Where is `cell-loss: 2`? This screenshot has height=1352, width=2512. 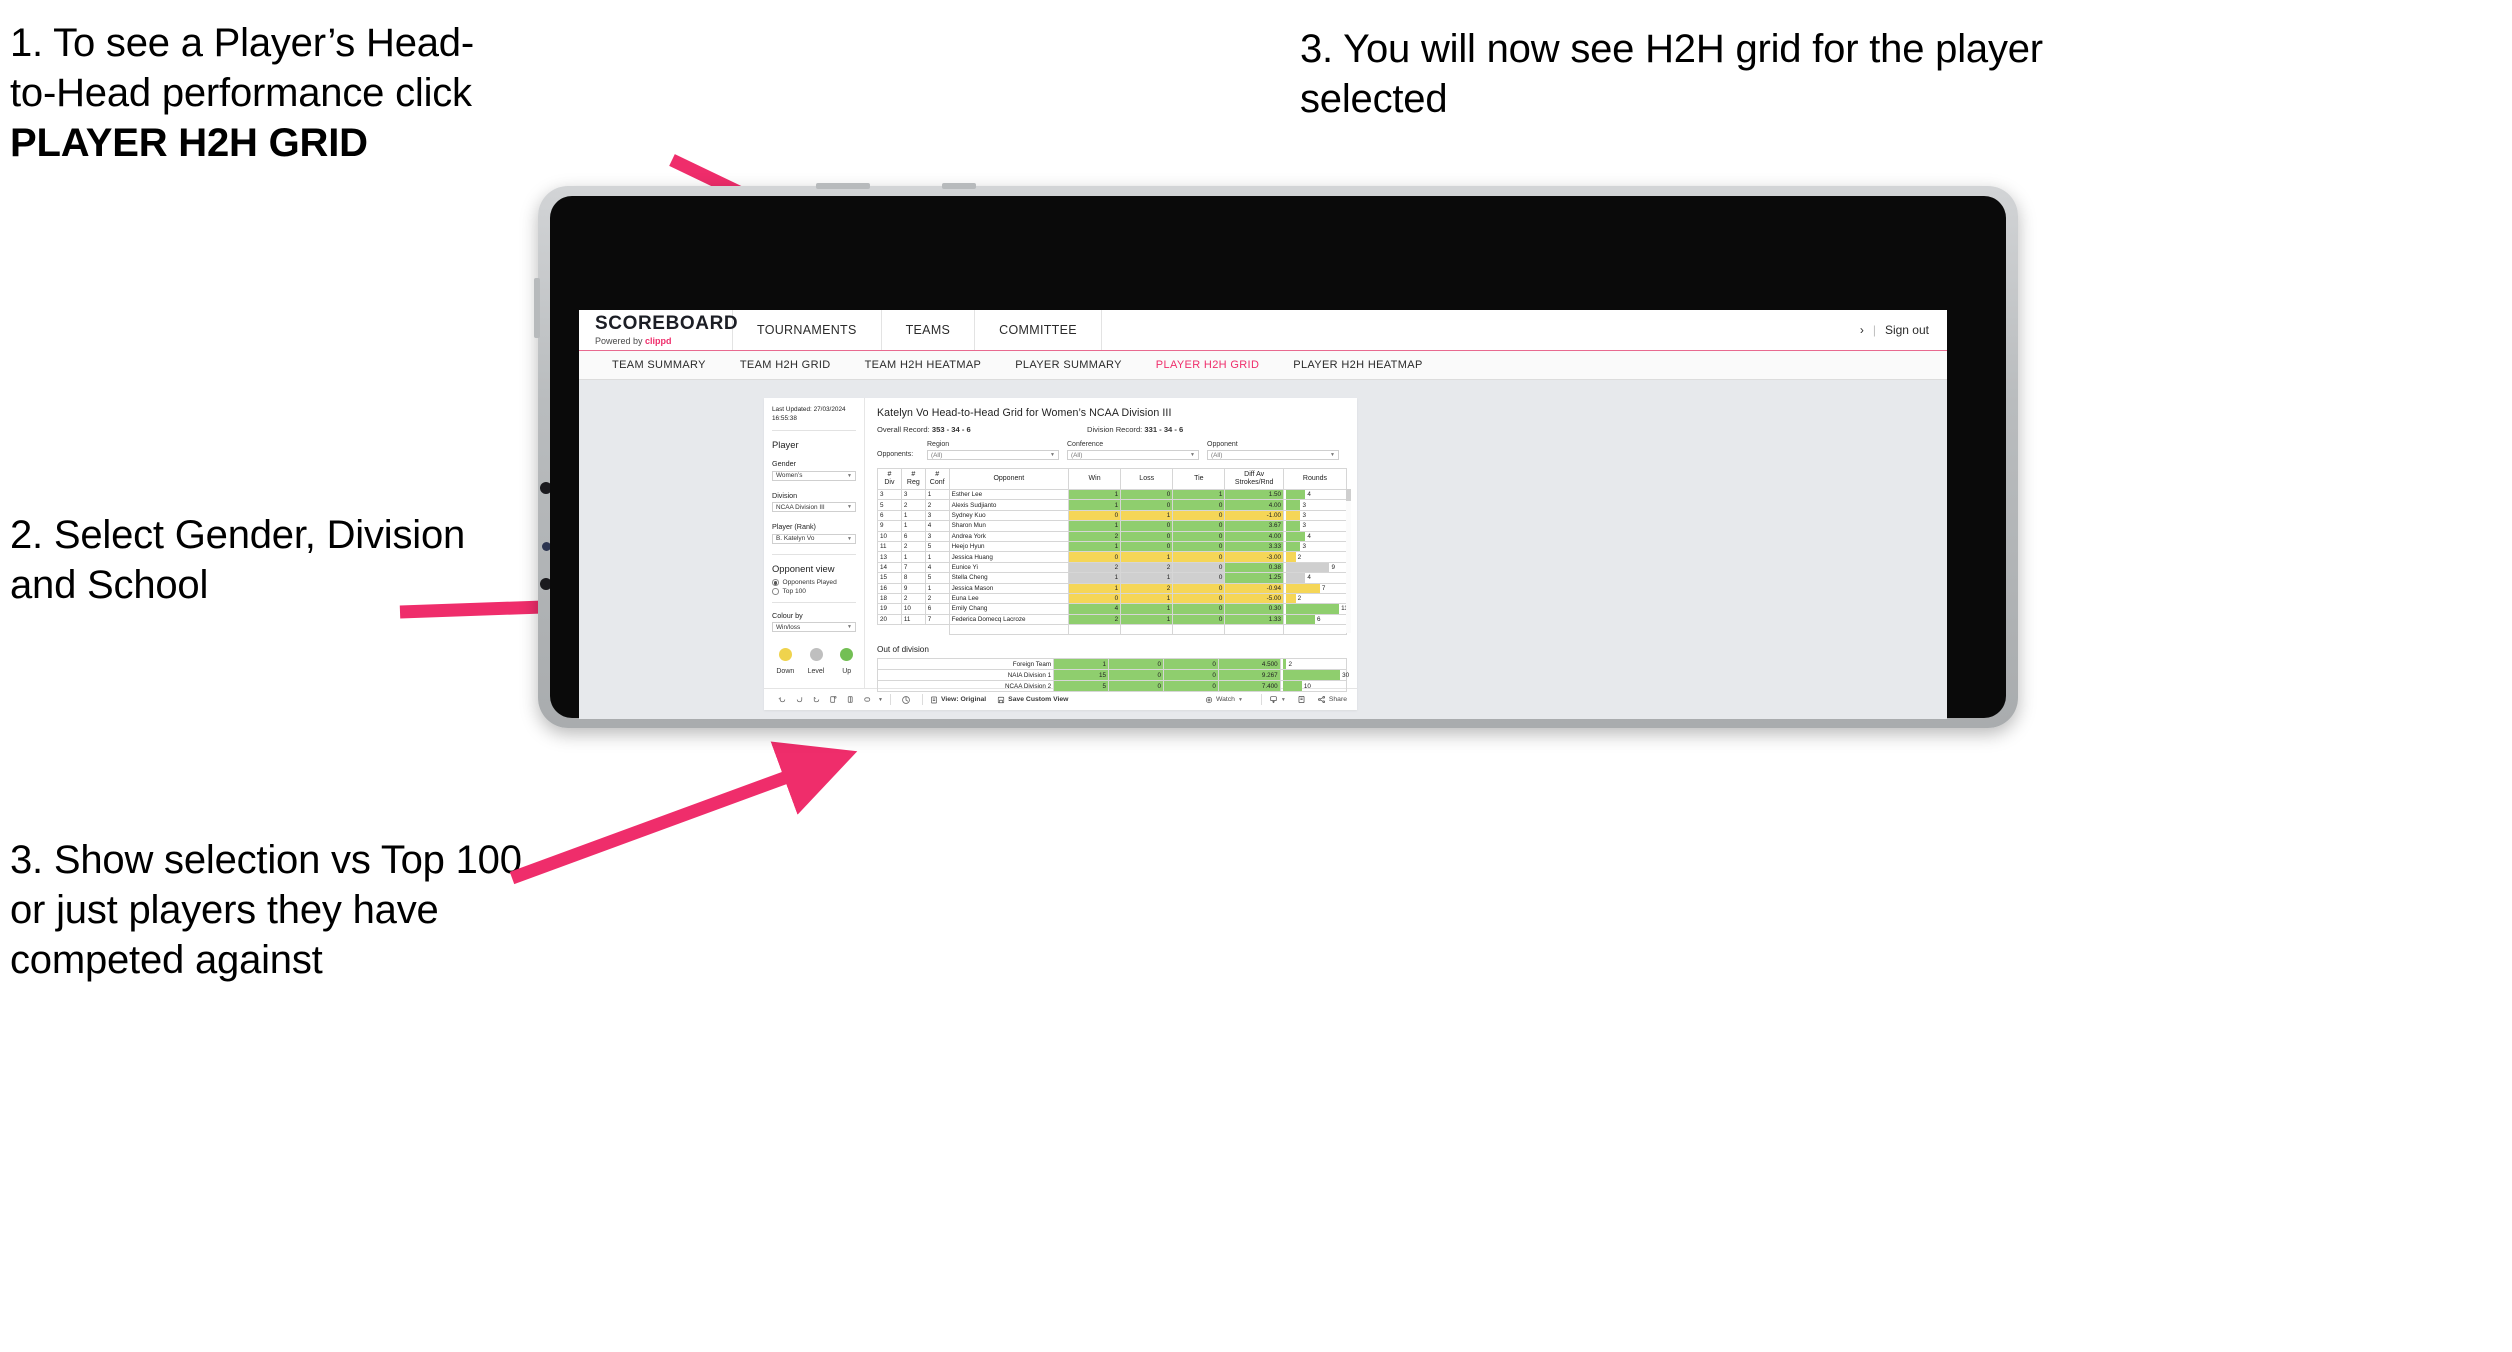 cell-loss: 2 is located at coordinates (1147, 567).